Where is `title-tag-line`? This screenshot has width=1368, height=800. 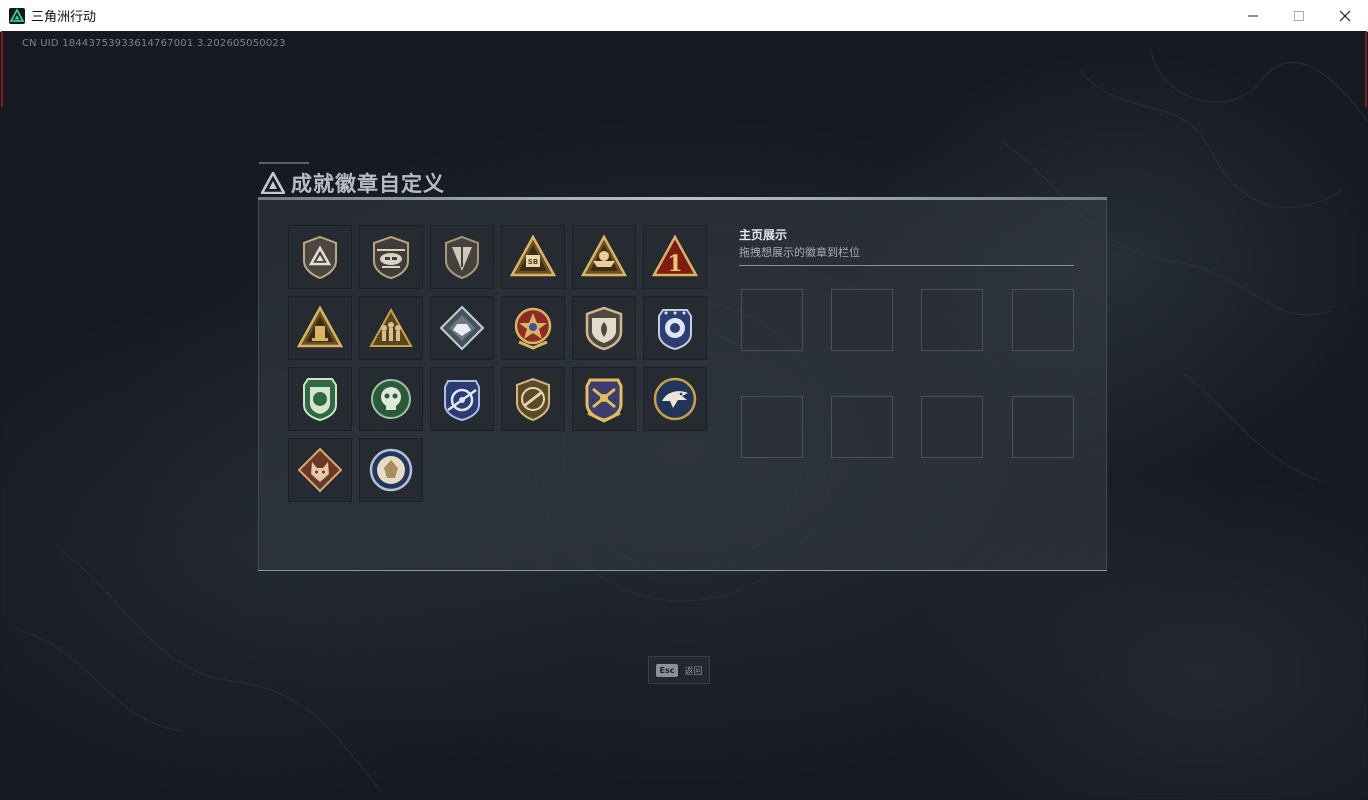
title-tag-line is located at coordinates (284, 163).